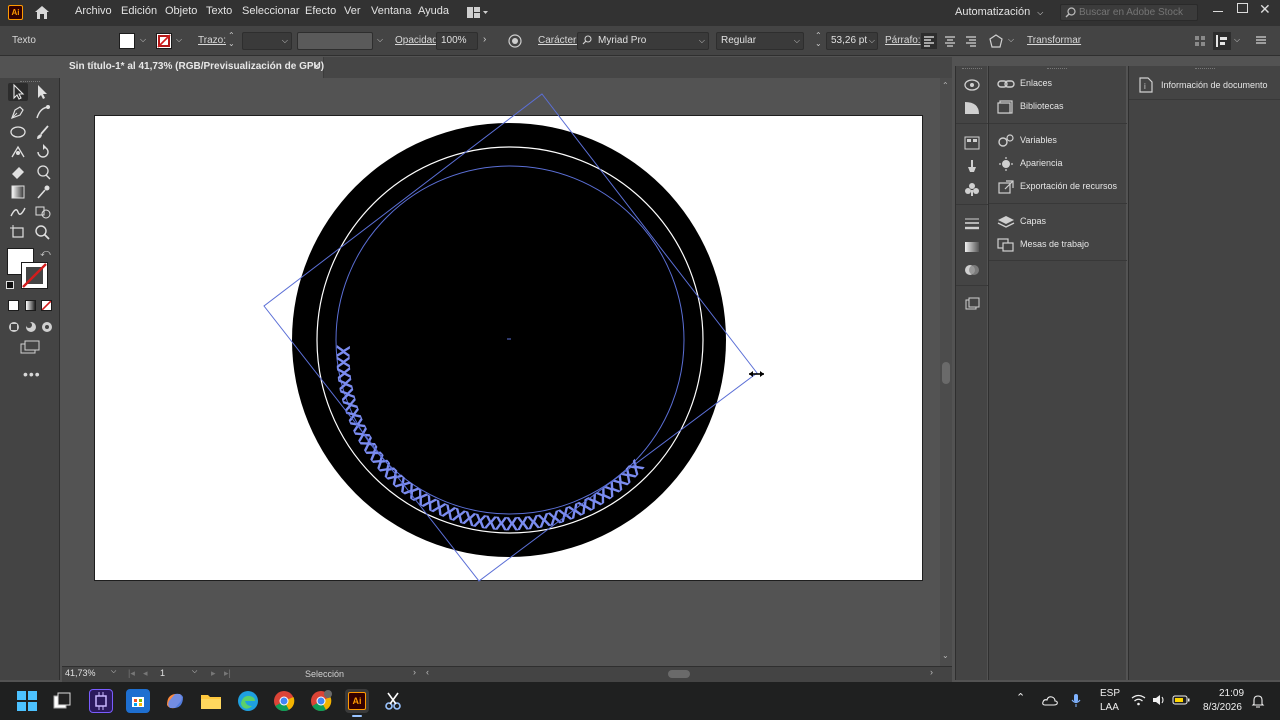 The width and height of the screenshot is (1280, 720). Describe the element at coordinates (1059, 141) in the screenshot. I see `panel-item-variables: Variables` at that location.